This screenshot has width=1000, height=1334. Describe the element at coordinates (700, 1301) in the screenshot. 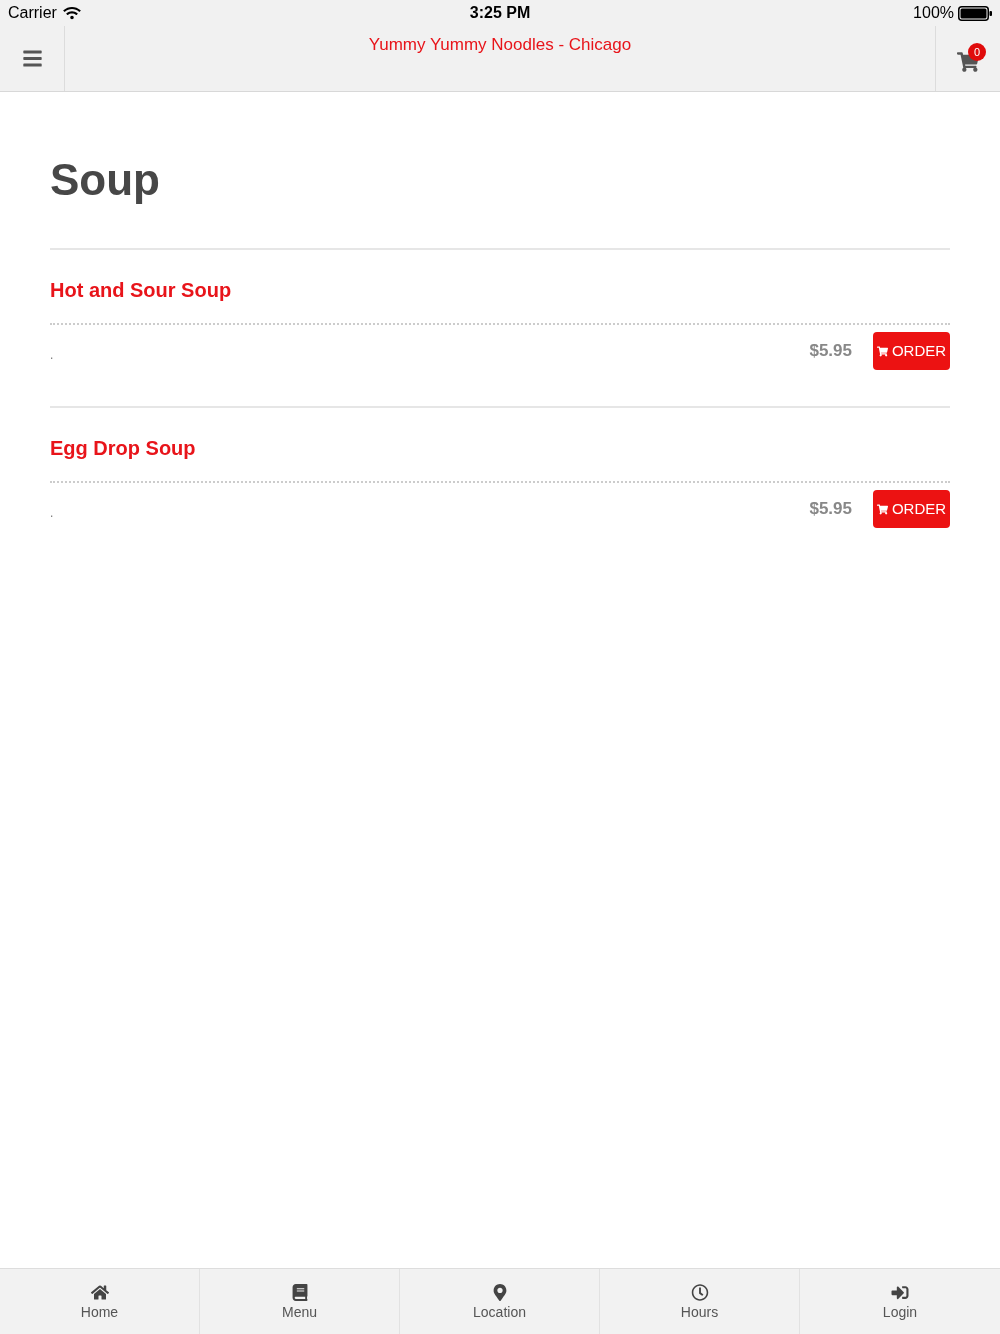

I see `tab-button: Hours` at that location.